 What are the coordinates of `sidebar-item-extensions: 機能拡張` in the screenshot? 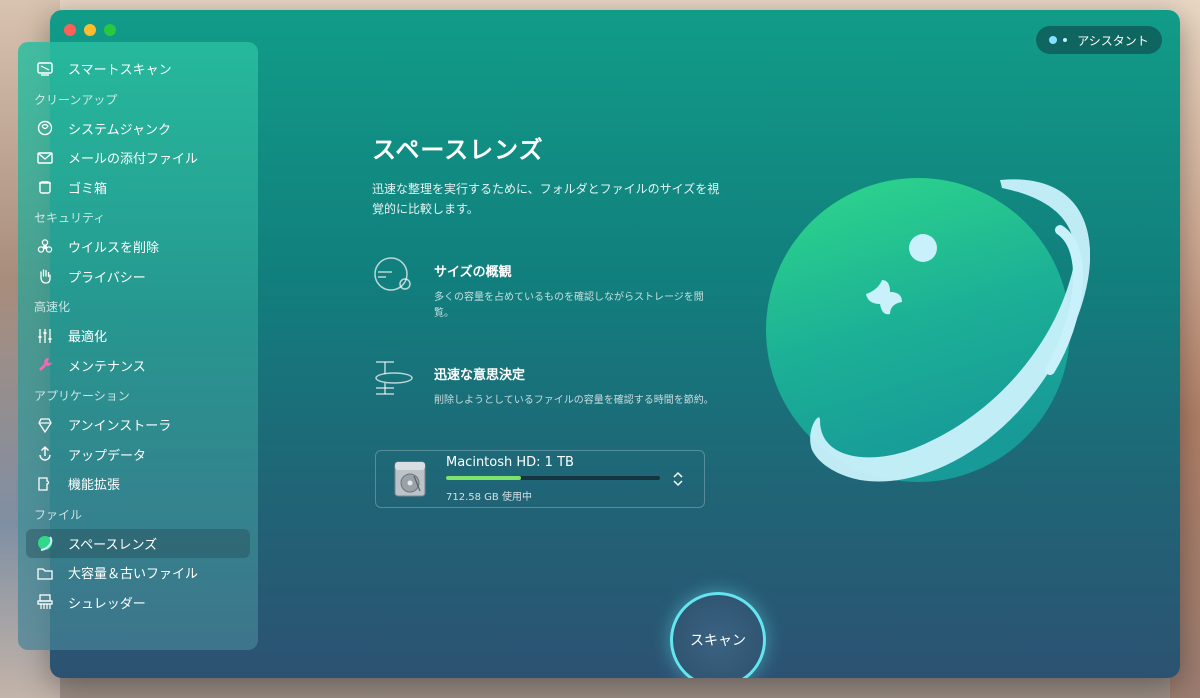 It's located at (138, 484).